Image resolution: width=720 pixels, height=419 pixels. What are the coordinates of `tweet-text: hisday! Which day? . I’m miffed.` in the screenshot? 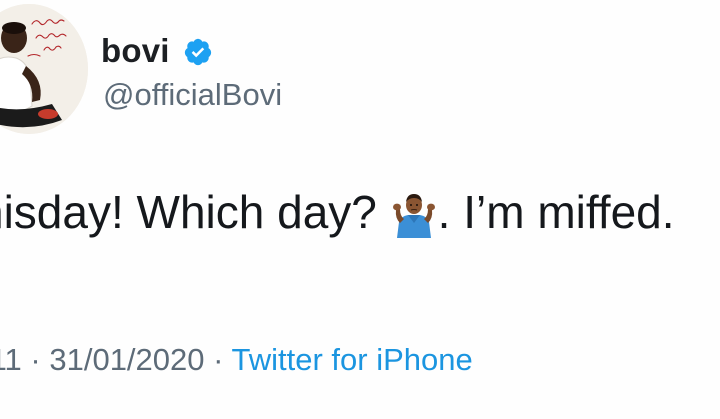 It's located at (337, 212).